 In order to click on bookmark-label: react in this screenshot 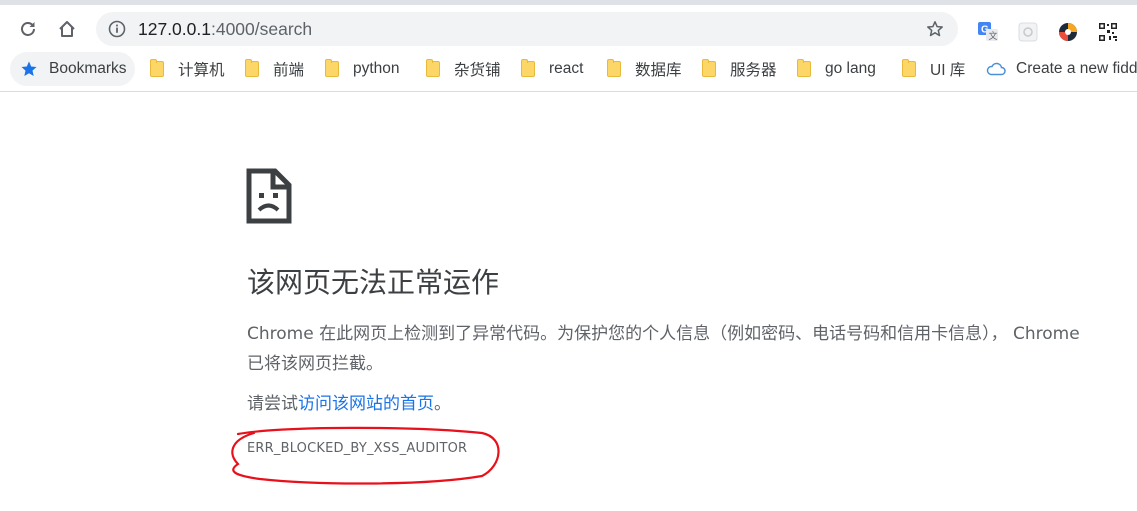, I will do `click(566, 68)`.